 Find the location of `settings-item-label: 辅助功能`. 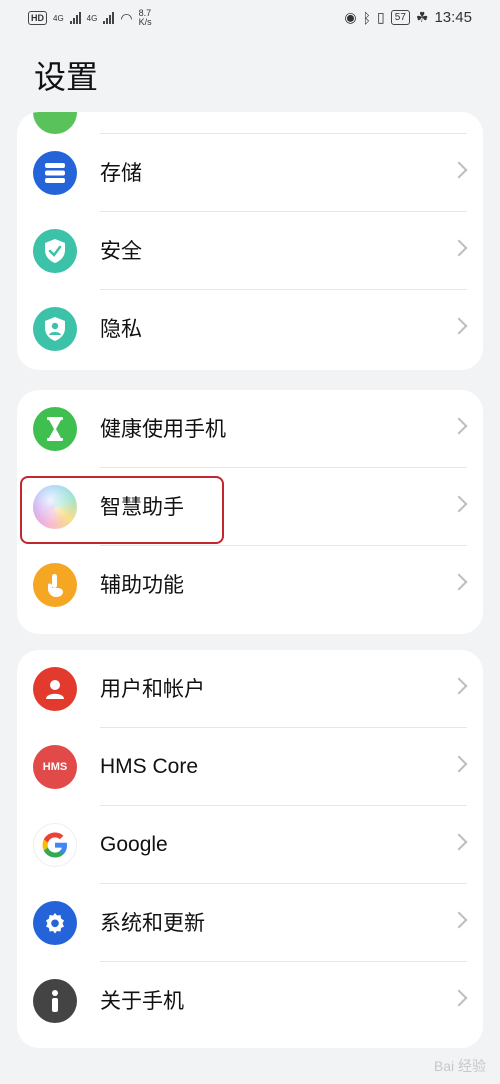

settings-item-label: 辅助功能 is located at coordinates (142, 585).